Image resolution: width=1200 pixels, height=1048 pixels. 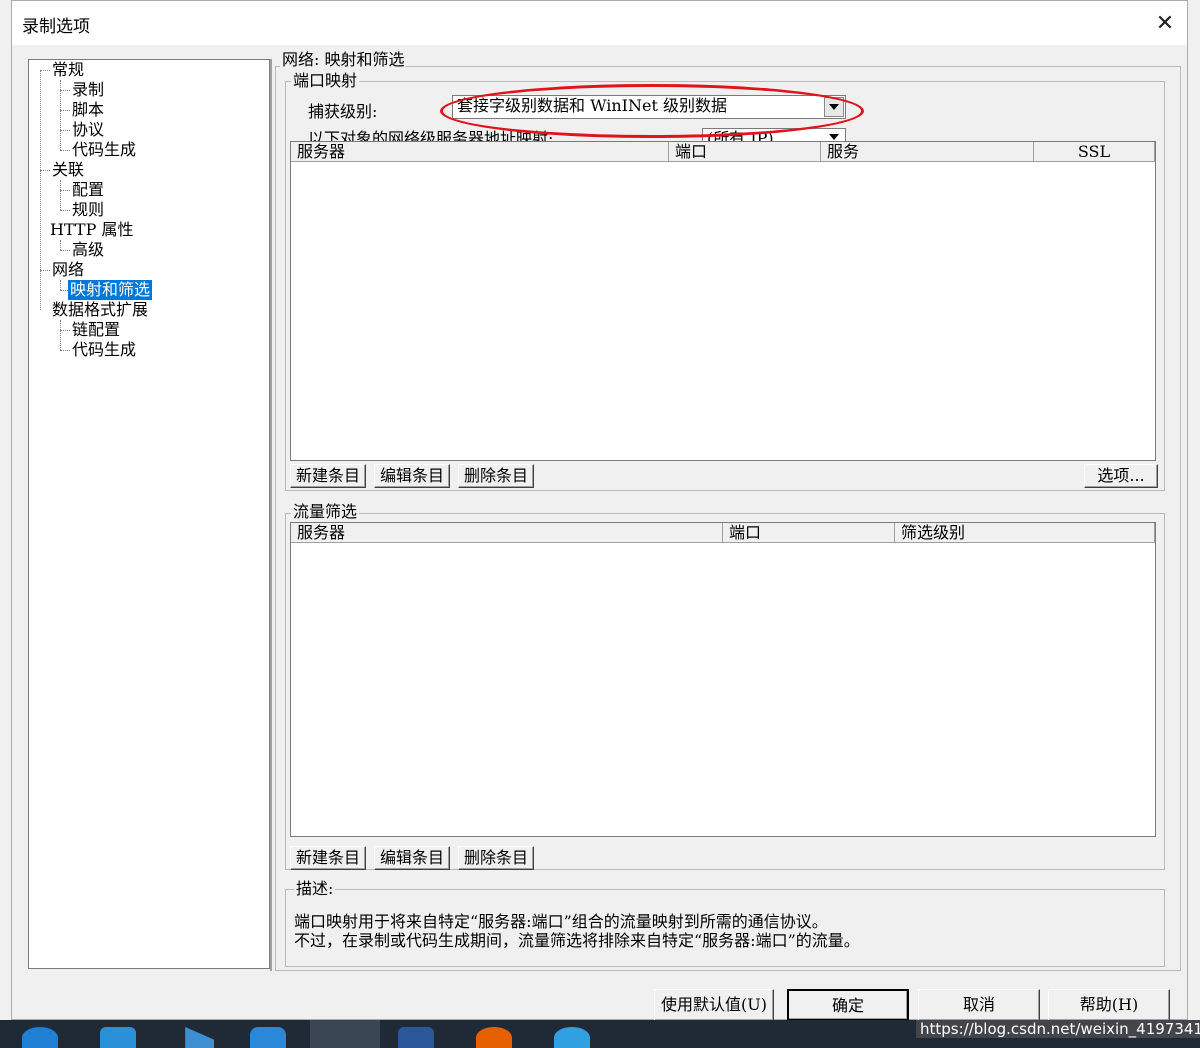 I want to click on tree-item-advanced: 高级, so click(x=88, y=250).